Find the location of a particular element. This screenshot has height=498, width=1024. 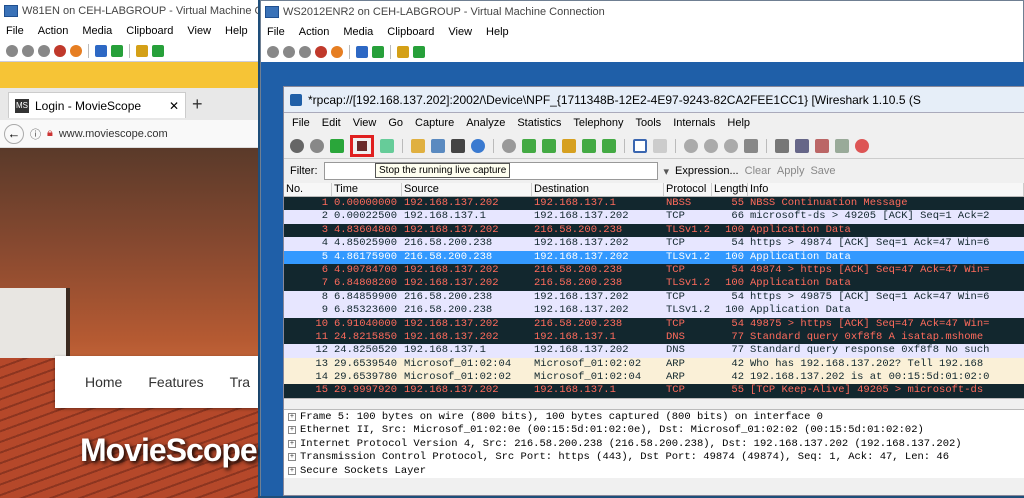

zoom-out-icon is located at coordinates (711, 145).